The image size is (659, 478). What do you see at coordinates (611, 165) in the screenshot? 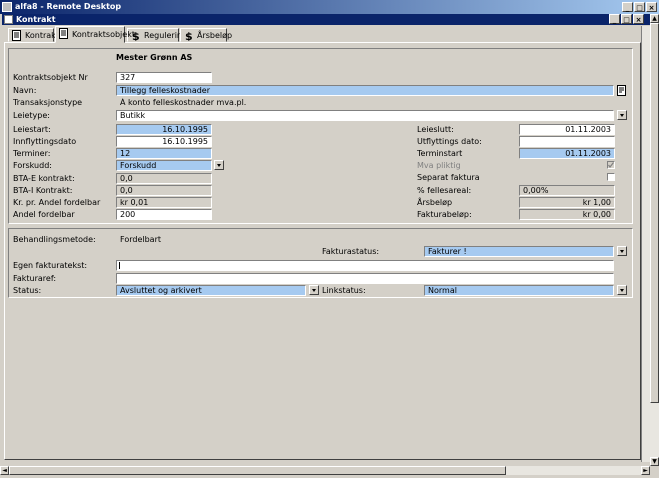
I see `check-icon` at bounding box center [611, 165].